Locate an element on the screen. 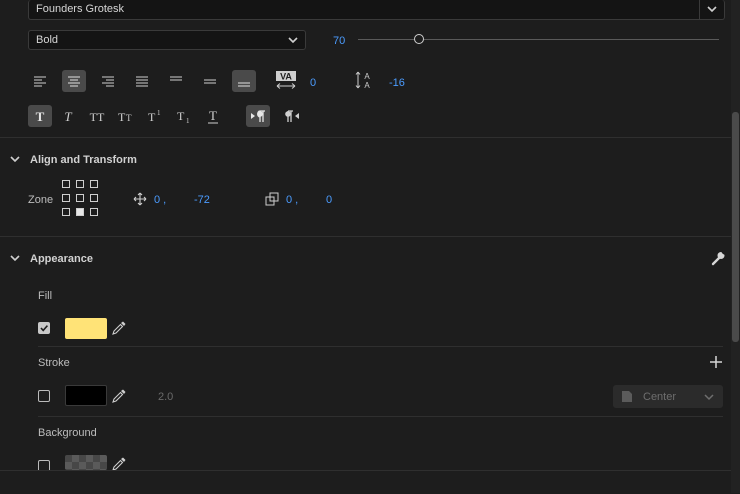 This screenshot has width=740, height=494. align-transform-title: Align and Transform is located at coordinates (83, 160).